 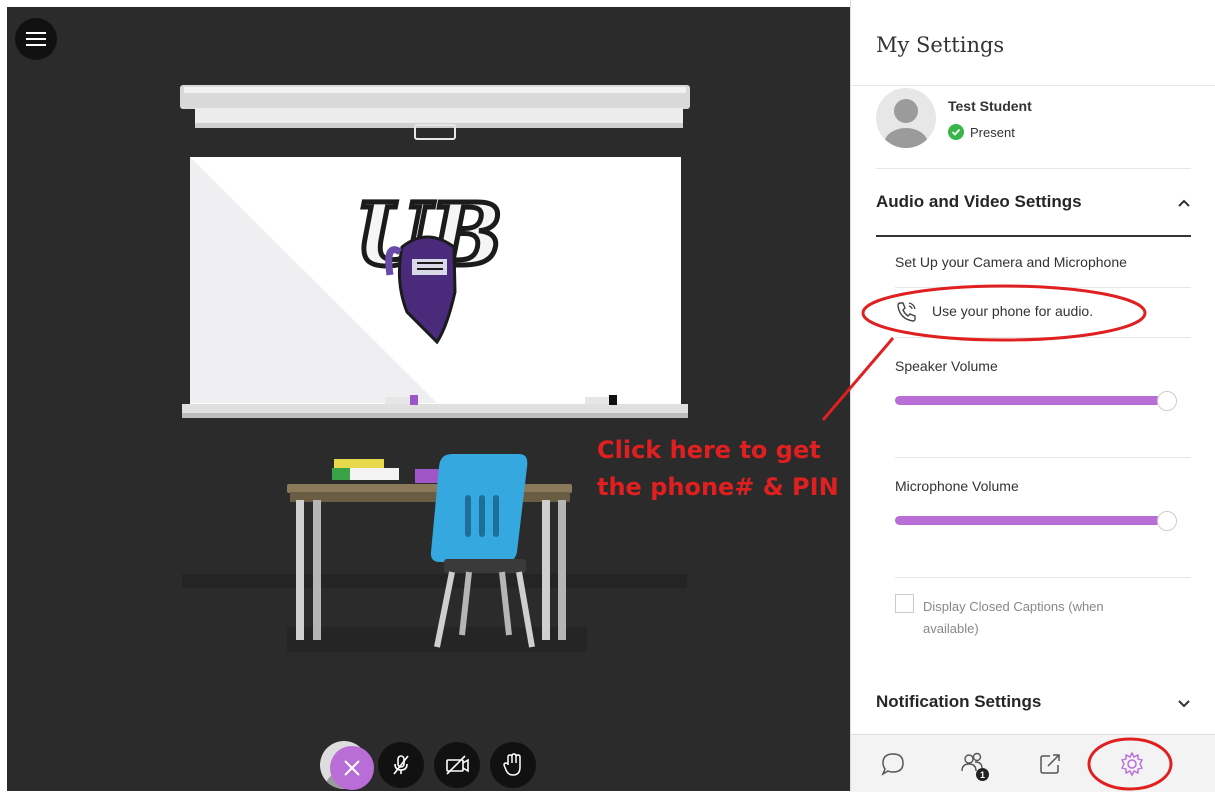 I want to click on speaker-volume-slider, so click(x=1036, y=401).